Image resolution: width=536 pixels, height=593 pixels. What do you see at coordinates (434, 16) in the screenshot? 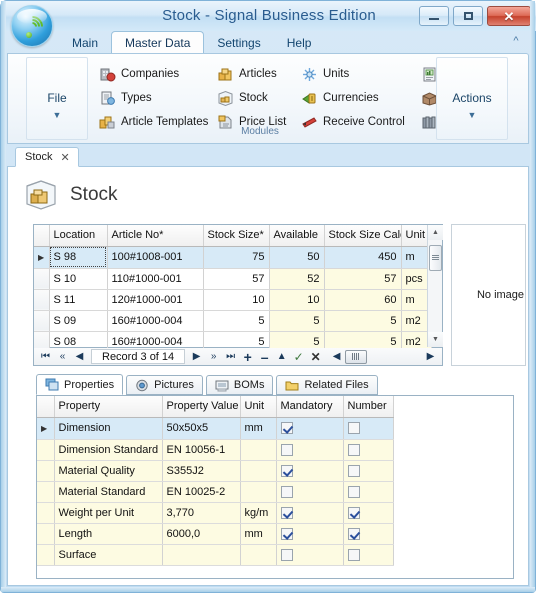
I see `minimize-button` at bounding box center [434, 16].